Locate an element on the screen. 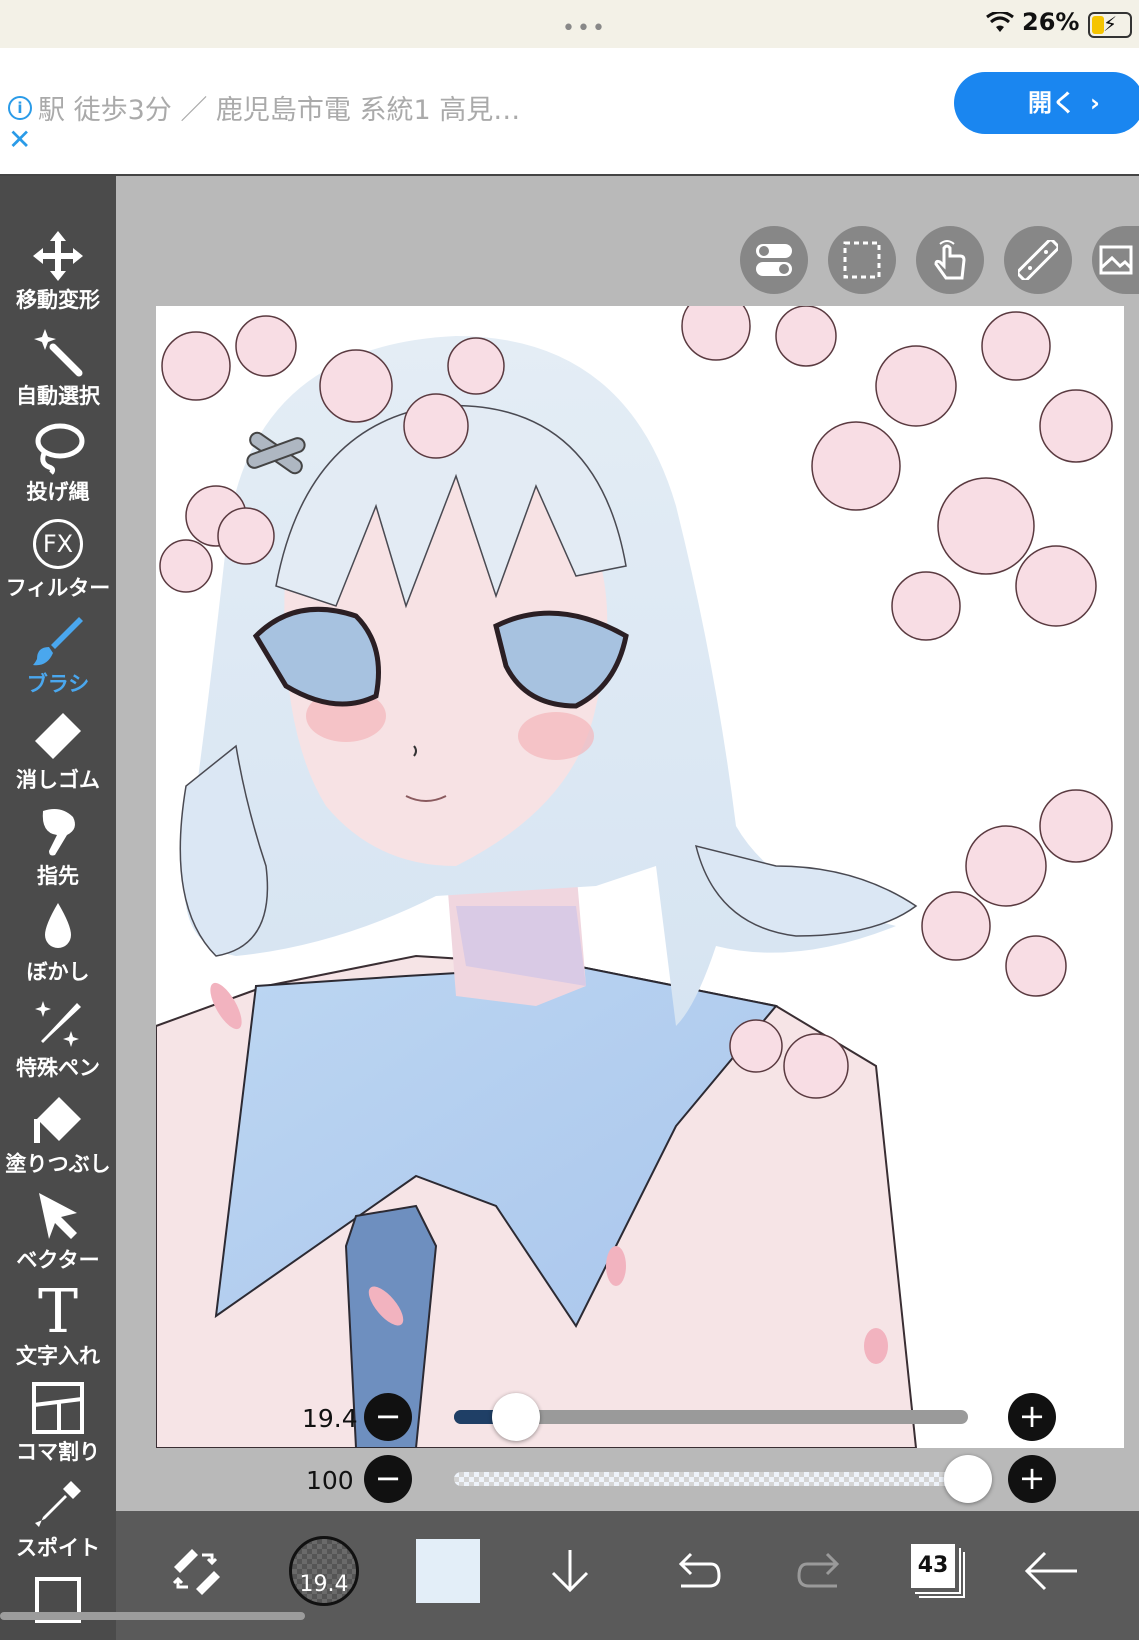 This screenshot has height=1640, width=1139. tool-frame: コマ割り is located at coordinates (58, 1422).